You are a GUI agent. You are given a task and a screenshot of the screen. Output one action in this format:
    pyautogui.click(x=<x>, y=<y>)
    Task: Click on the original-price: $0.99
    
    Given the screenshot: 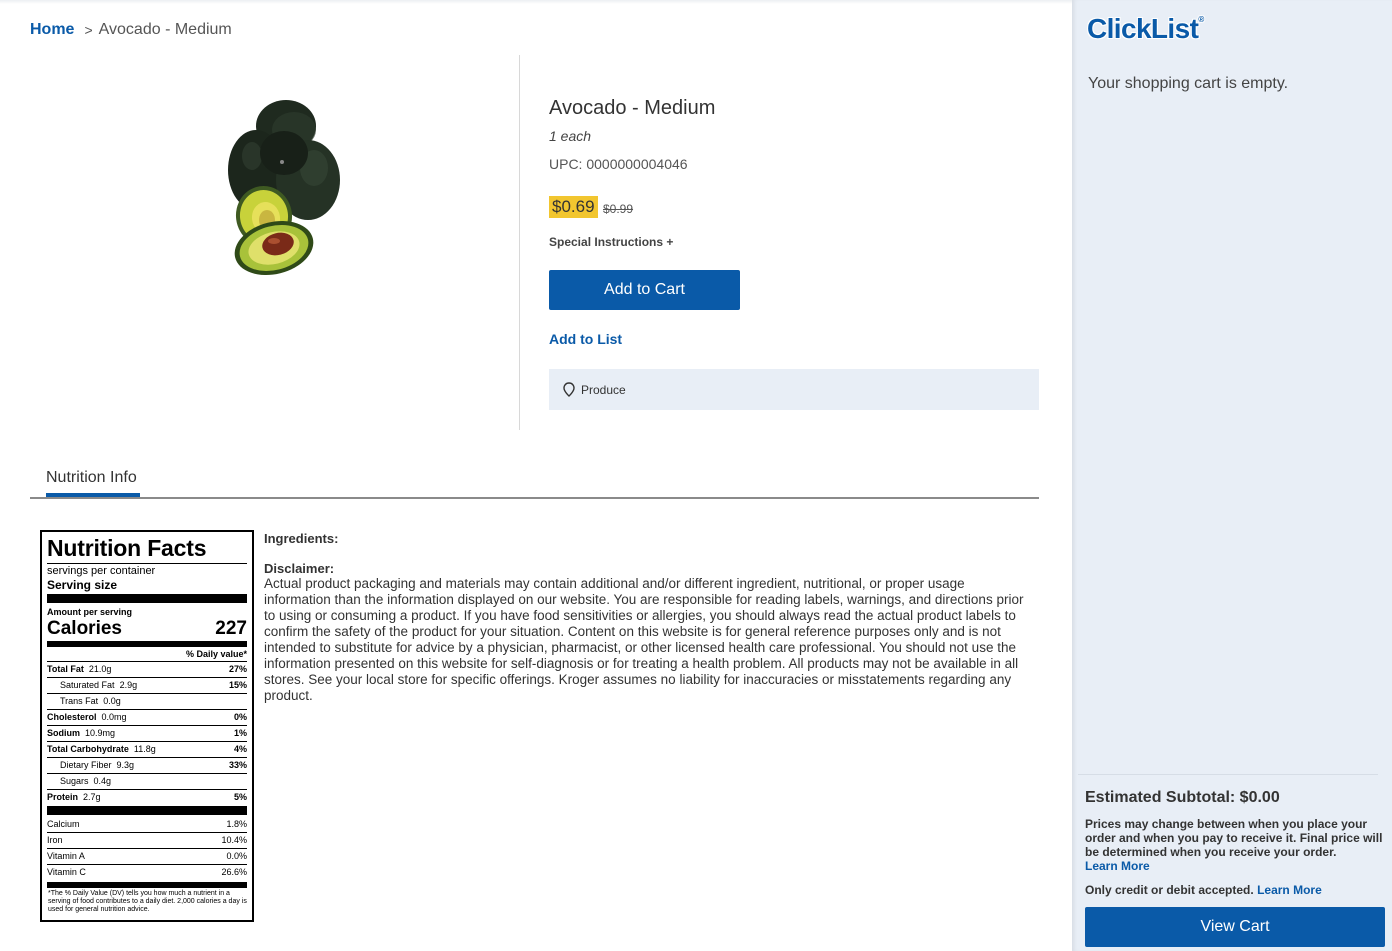 What is the action you would take?
    pyautogui.click(x=618, y=209)
    